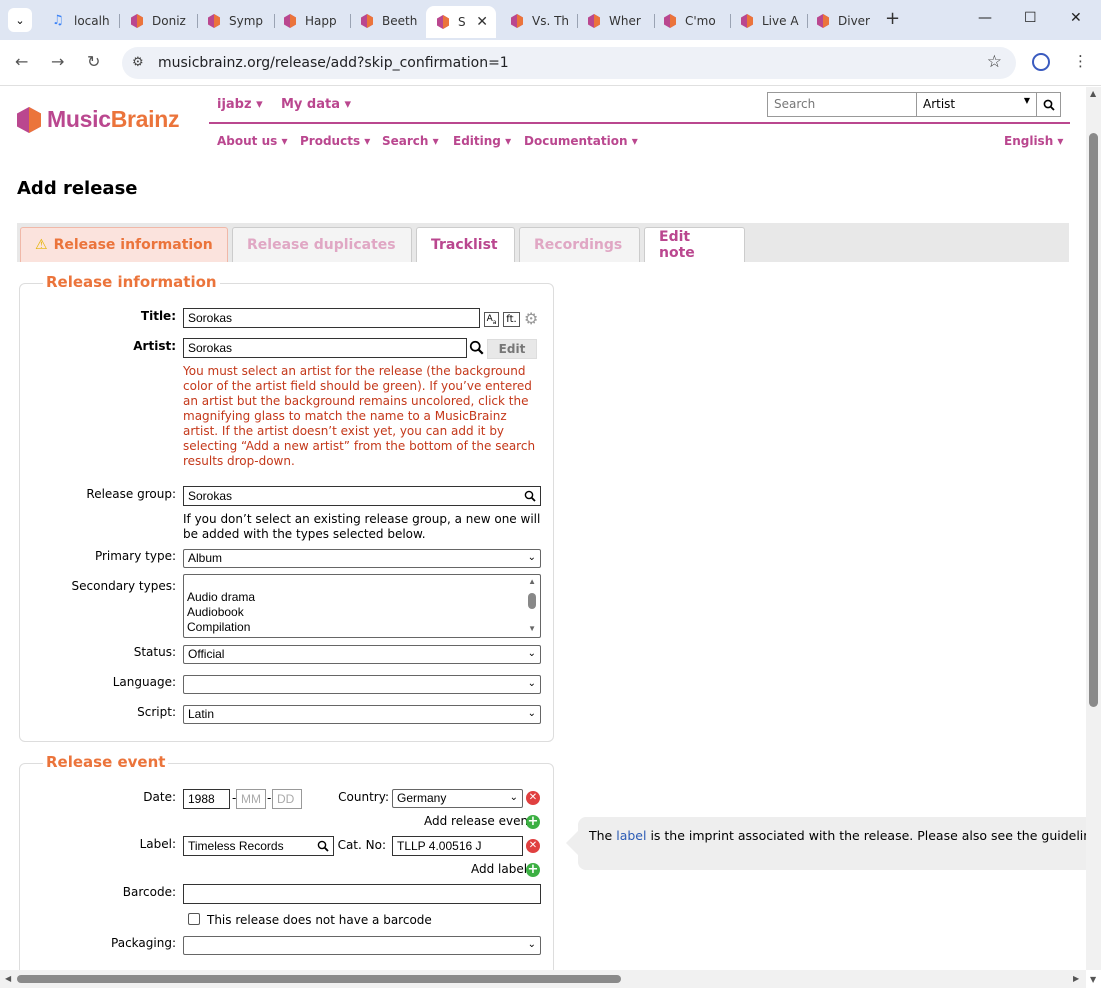 This screenshot has height=988, width=1101. I want to click on minimize-icon: —, so click(985, 18).